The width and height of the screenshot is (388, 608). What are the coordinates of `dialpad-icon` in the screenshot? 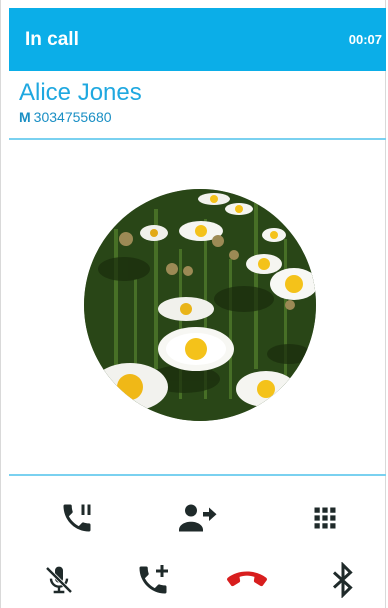 It's located at (325, 518).